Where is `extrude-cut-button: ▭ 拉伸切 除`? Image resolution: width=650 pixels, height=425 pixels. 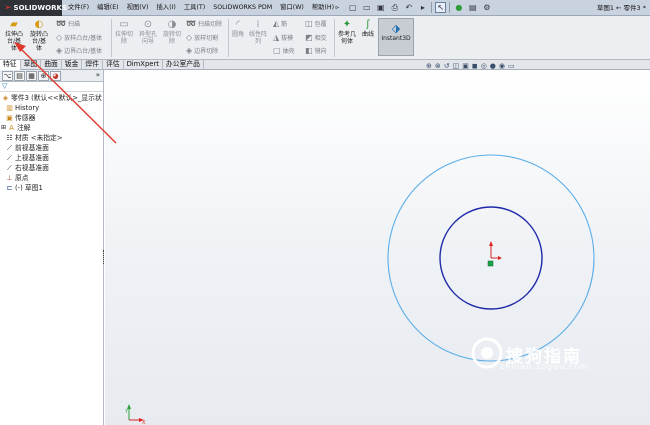
extrude-cut-button: ▭ 拉伸切 除 is located at coordinates (124, 32).